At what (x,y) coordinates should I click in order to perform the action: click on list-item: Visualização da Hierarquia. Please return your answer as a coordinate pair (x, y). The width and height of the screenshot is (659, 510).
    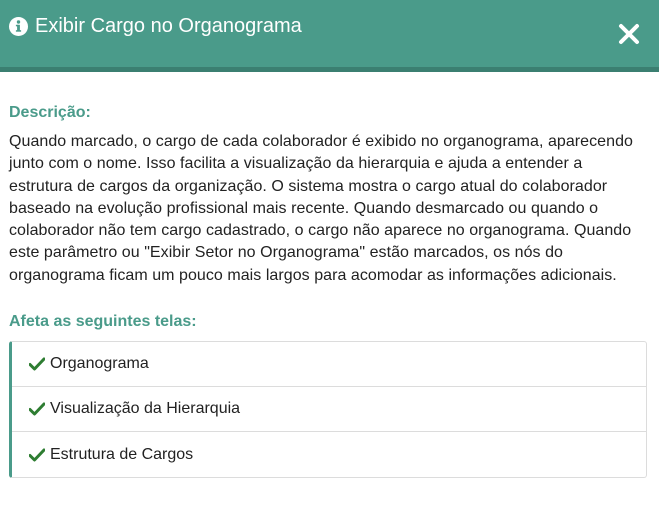
    Looking at the image, I should click on (329, 410).